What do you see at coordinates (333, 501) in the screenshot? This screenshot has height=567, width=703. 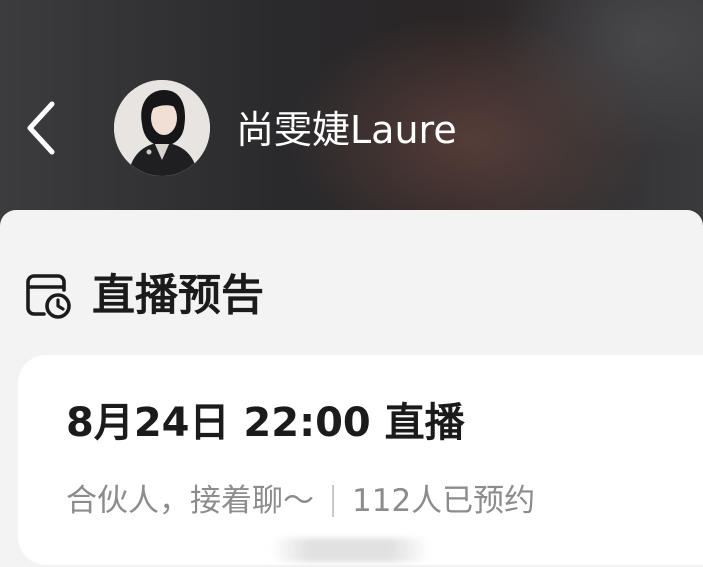 I see `divider` at bounding box center [333, 501].